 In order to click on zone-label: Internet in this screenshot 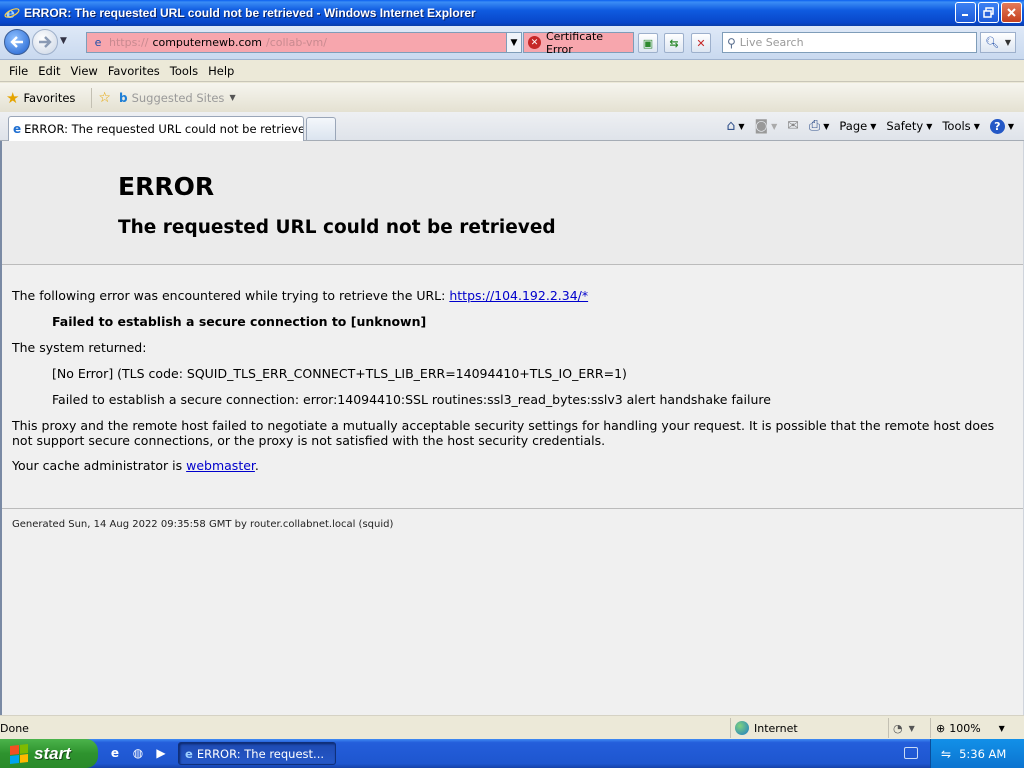, I will do `click(776, 728)`.